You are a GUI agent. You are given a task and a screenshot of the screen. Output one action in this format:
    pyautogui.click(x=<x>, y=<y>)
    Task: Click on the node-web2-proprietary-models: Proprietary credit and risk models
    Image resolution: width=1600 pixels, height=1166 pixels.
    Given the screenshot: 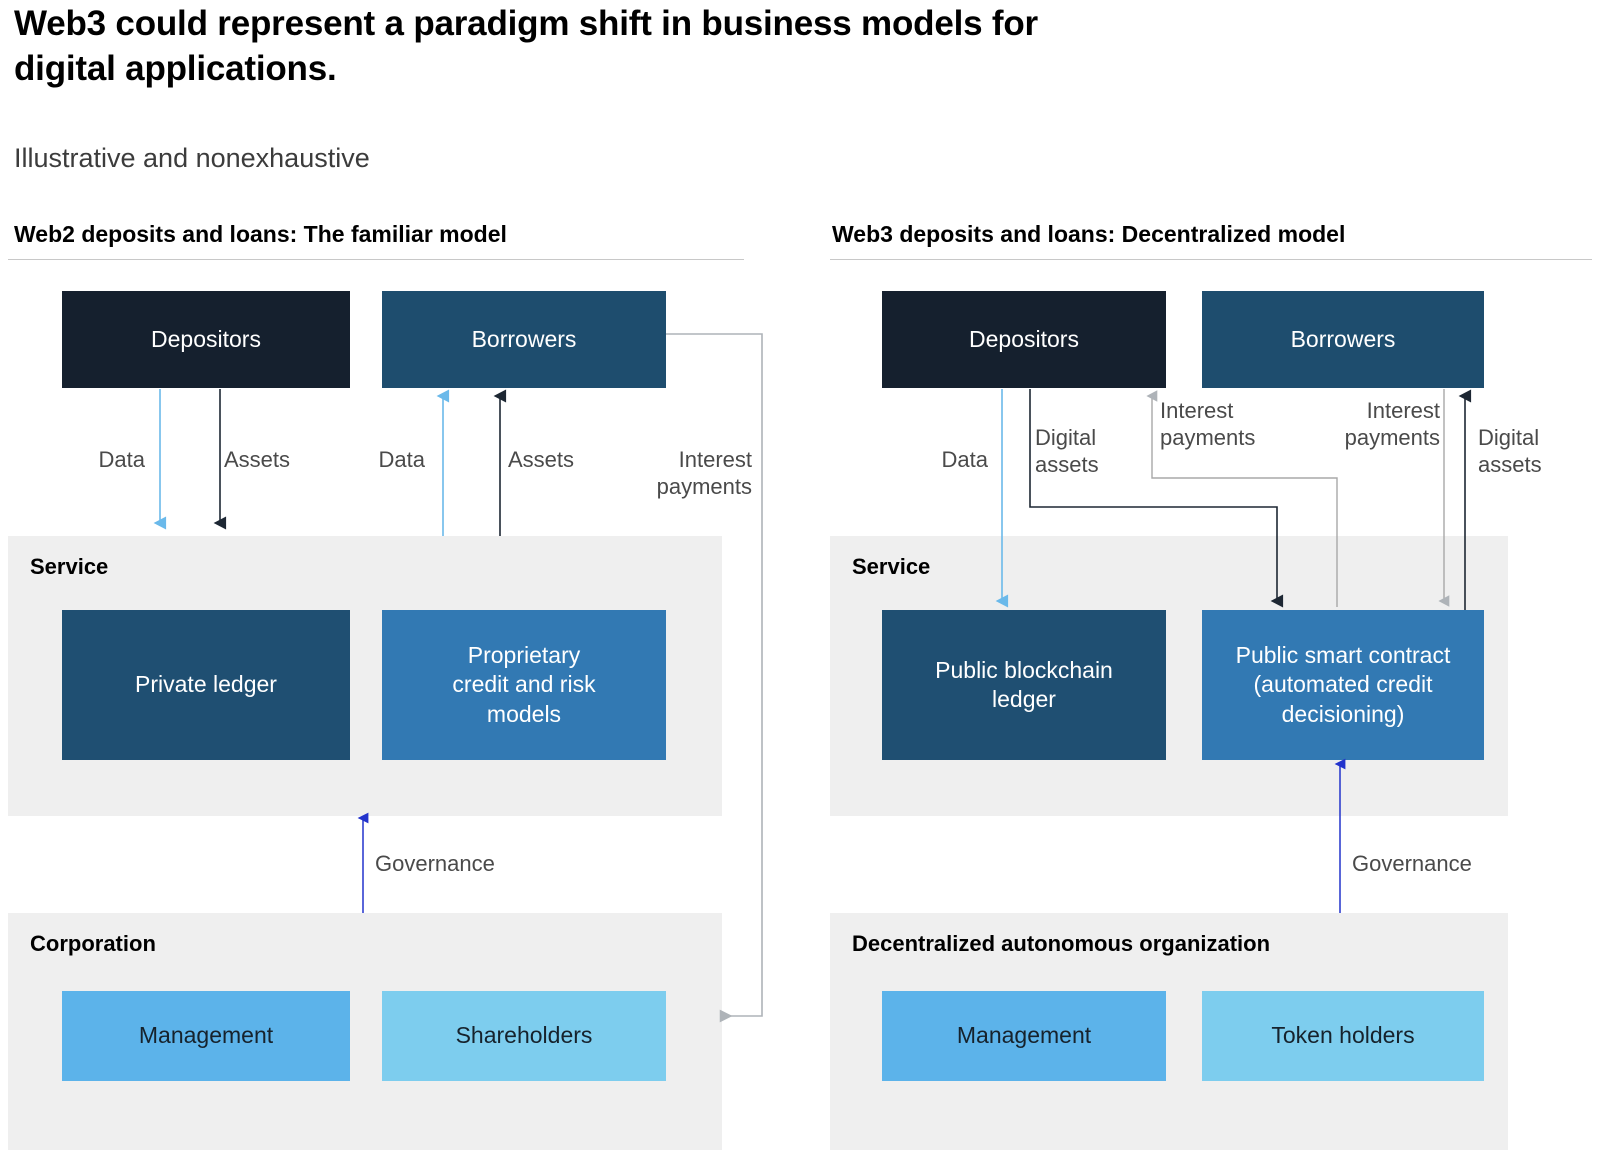 What is the action you would take?
    pyautogui.click(x=524, y=685)
    